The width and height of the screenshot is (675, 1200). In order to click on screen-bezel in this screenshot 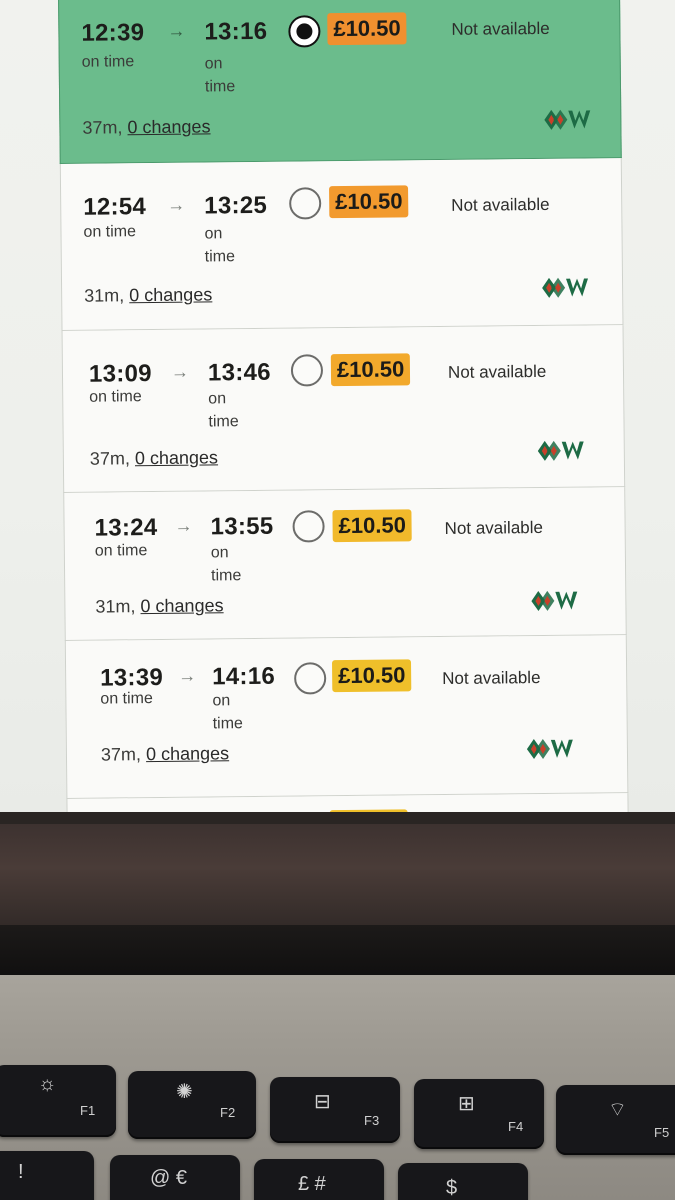, I will do `click(337, 818)`.